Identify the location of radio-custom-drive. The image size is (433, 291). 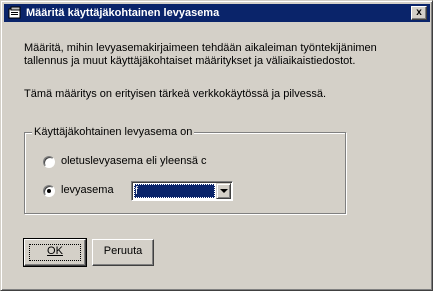
(49, 191).